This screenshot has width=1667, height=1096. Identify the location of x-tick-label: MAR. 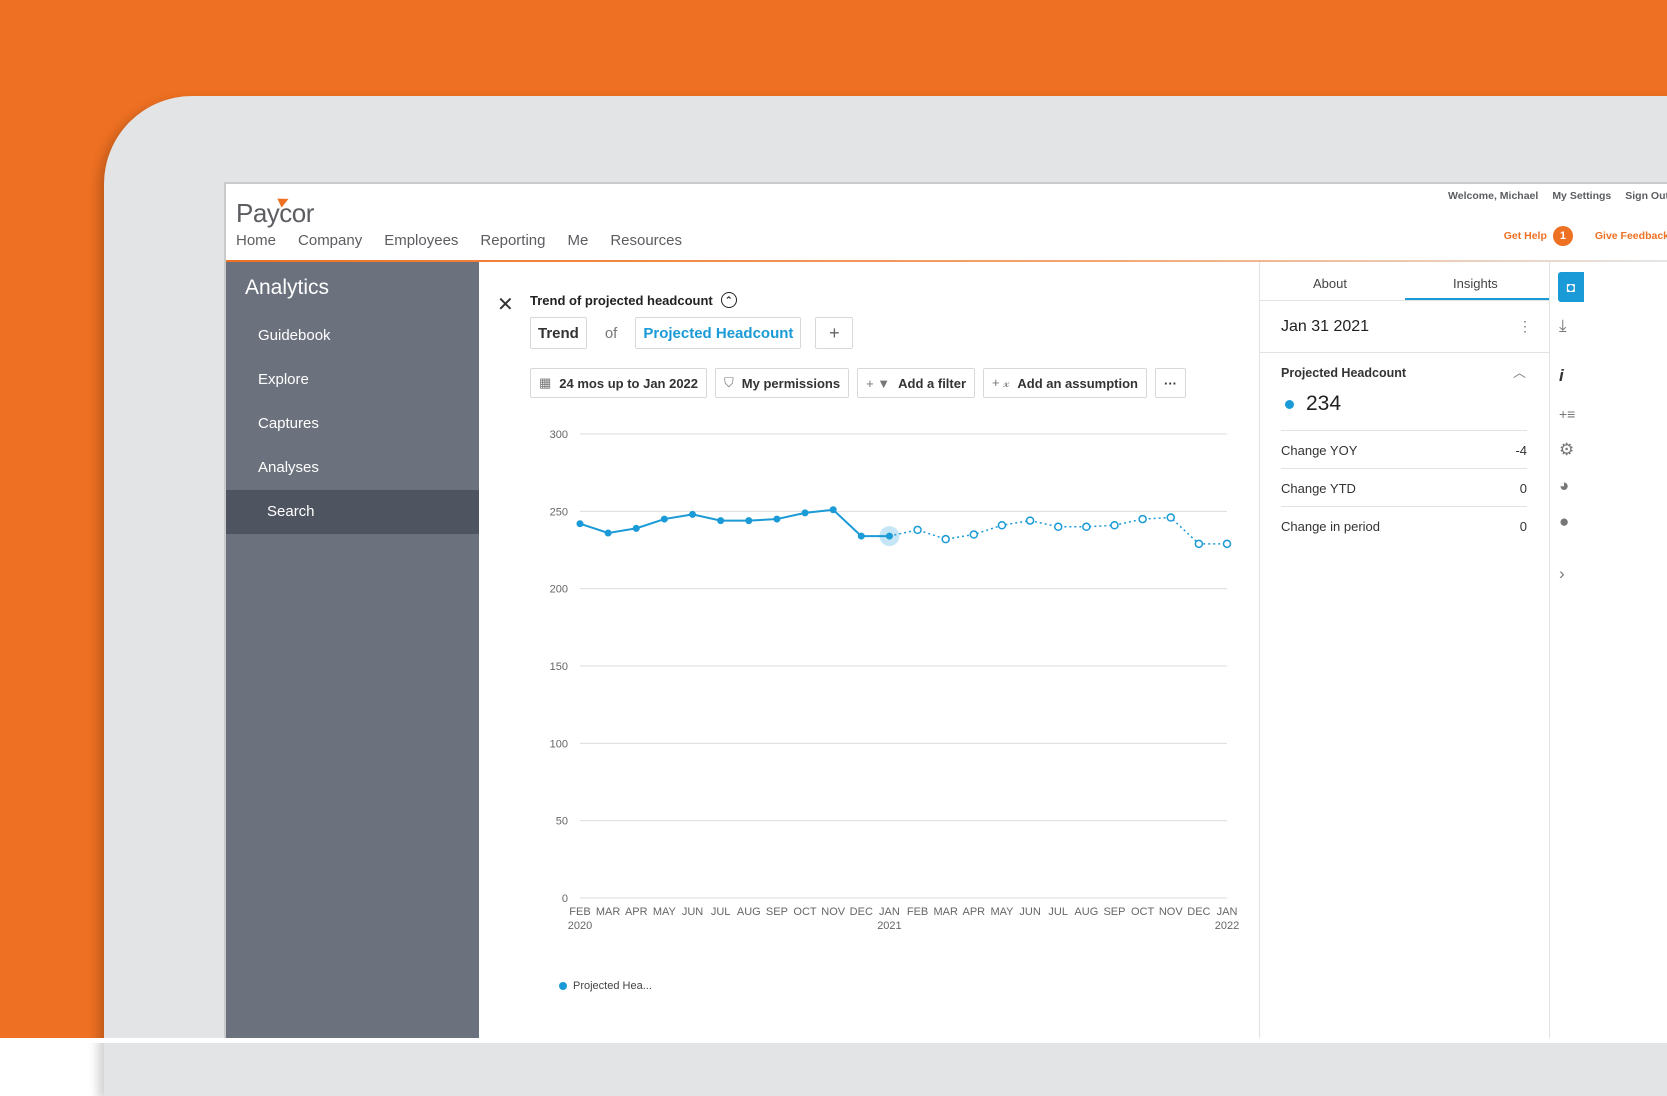
(608, 912).